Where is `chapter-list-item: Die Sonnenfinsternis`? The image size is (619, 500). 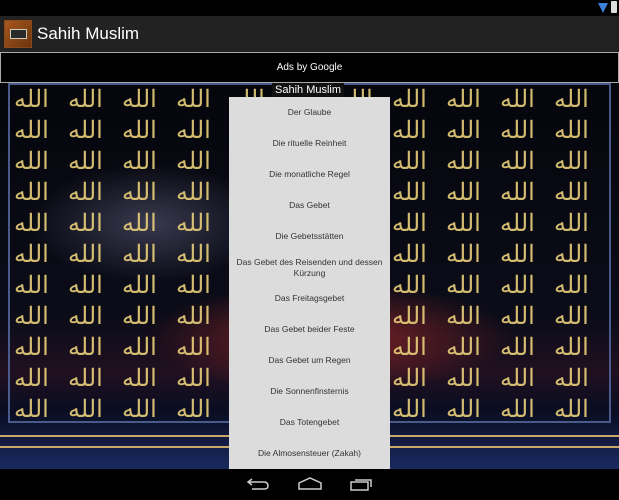 chapter-list-item: Die Sonnenfinsternis is located at coordinates (309, 391).